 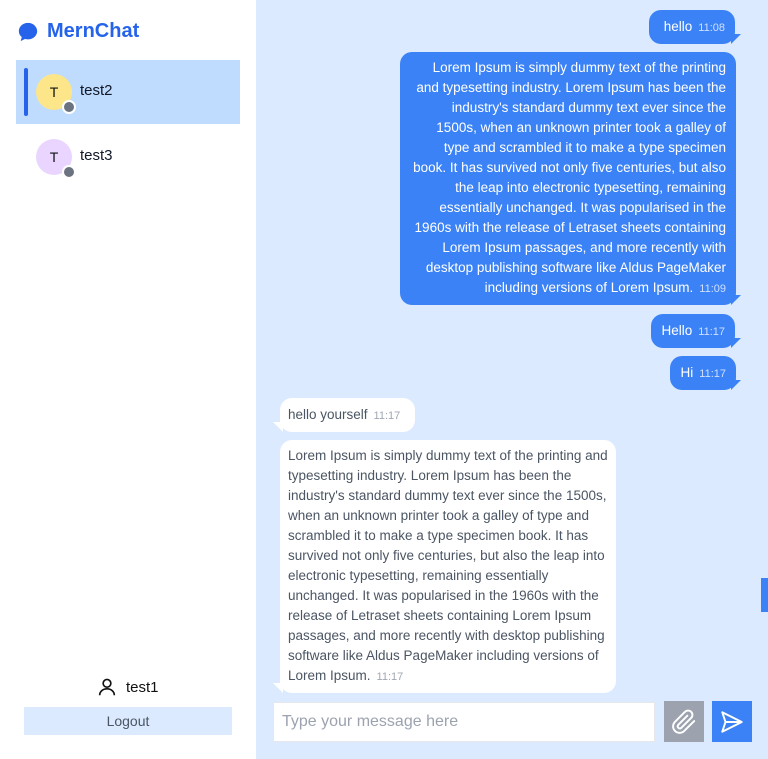 I want to click on message-text: Hi, so click(x=687, y=372).